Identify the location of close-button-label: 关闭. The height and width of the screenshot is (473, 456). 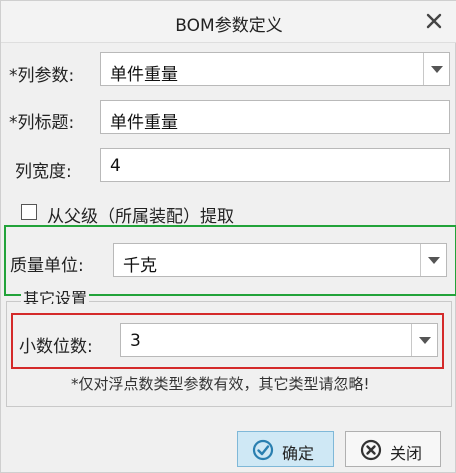
(406, 453).